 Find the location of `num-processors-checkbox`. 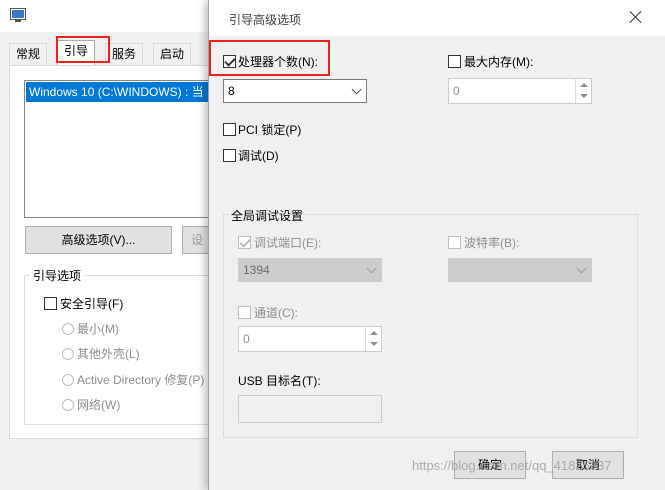

num-processors-checkbox is located at coordinates (229, 61).